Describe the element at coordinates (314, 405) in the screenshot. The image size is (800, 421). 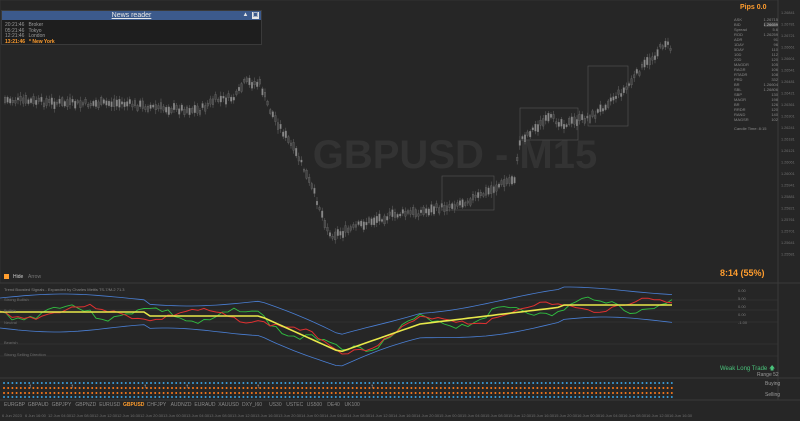
I see `symbol-tab-us500: US500` at that location.